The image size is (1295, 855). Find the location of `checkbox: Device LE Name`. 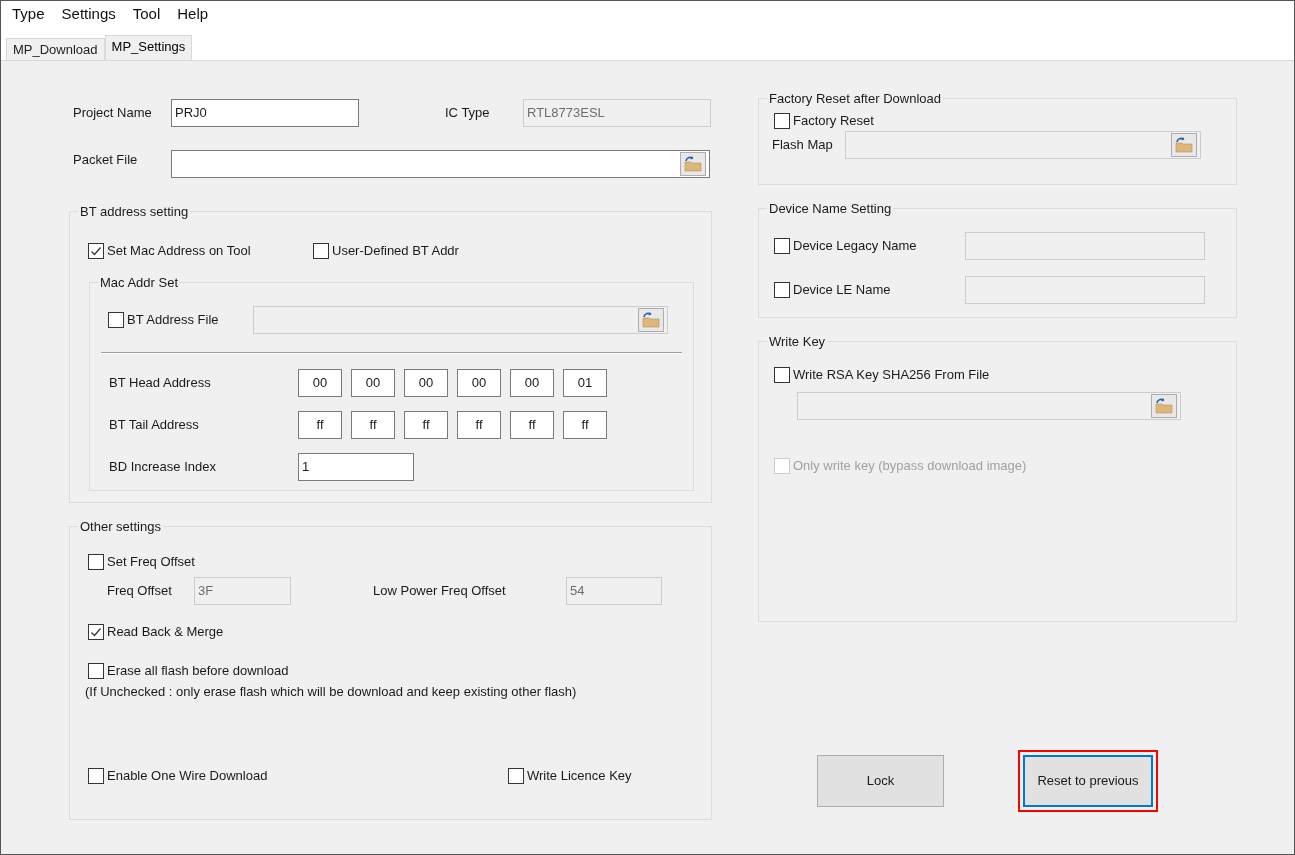

checkbox: Device LE Name is located at coordinates (869, 289).